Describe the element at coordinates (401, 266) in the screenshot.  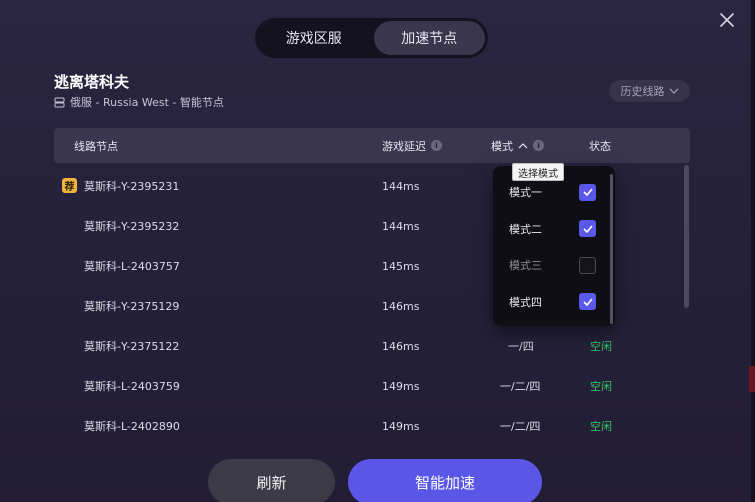
I see `node-latency: 145ms` at that location.